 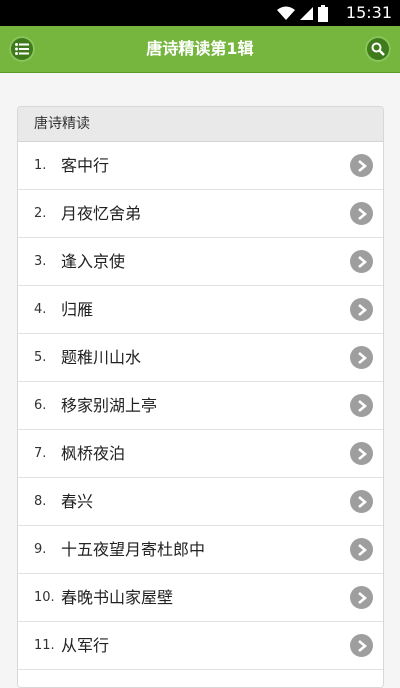 I want to click on item-number: 7., so click(x=40, y=453).